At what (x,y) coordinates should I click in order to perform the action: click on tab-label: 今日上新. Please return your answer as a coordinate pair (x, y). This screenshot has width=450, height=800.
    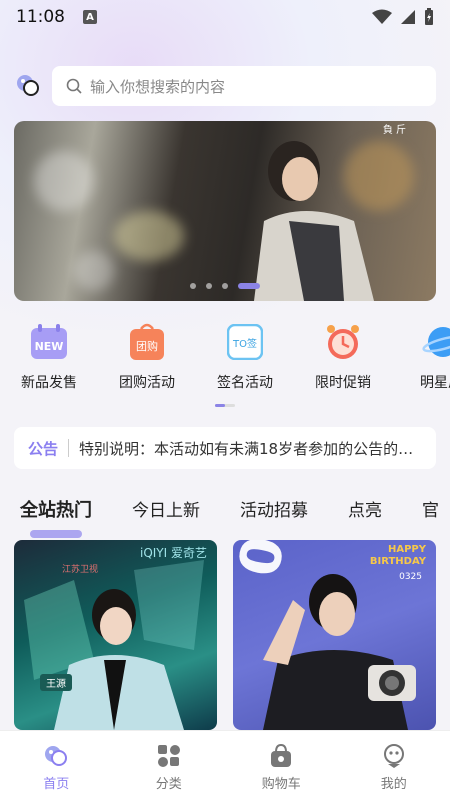
    Looking at the image, I should click on (166, 511).